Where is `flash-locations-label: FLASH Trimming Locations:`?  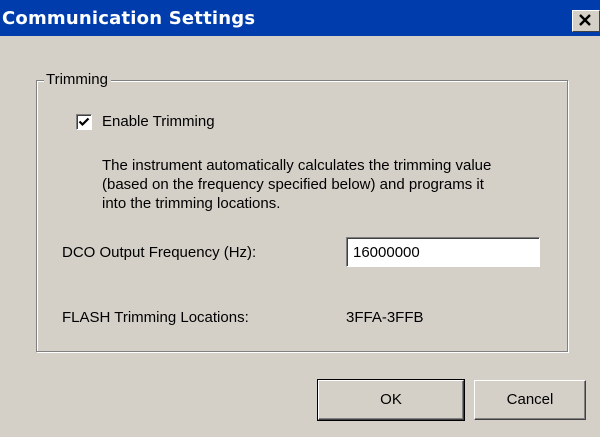
flash-locations-label: FLASH Trimming Locations: is located at coordinates (155, 317).